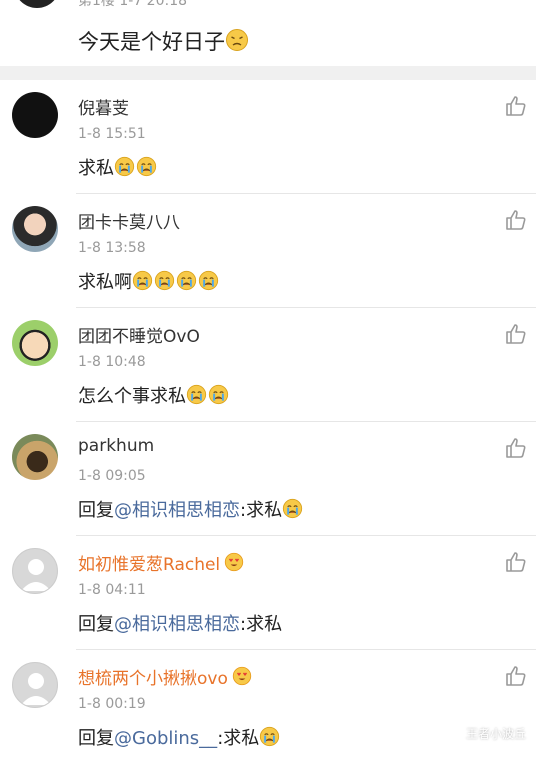  I want to click on comment-text: 求私, so click(118, 167).